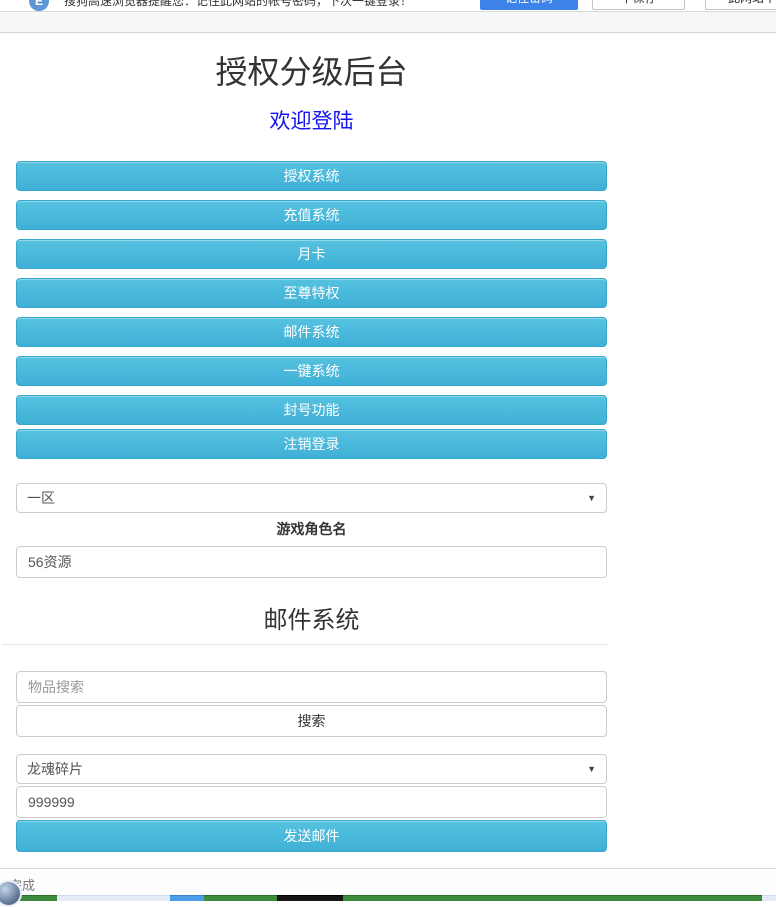  What do you see at coordinates (529, 5) in the screenshot?
I see `remember-password-button: 记住密码` at bounding box center [529, 5].